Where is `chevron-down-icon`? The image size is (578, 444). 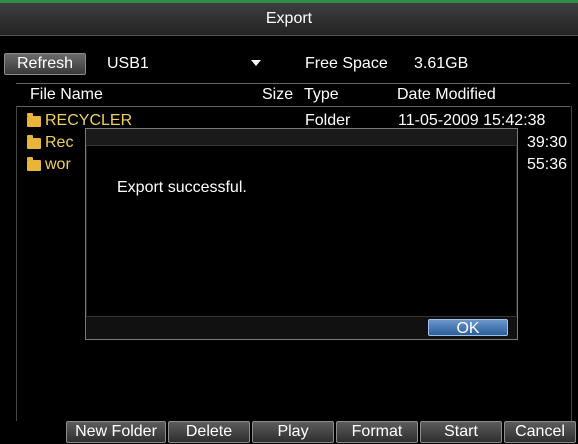 chevron-down-icon is located at coordinates (256, 63).